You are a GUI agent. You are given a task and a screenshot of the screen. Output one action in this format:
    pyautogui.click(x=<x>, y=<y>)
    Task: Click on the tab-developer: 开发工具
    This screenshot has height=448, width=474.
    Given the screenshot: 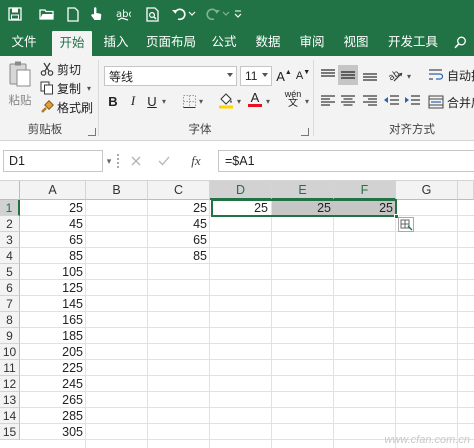 What is the action you would take?
    pyautogui.click(x=413, y=42)
    